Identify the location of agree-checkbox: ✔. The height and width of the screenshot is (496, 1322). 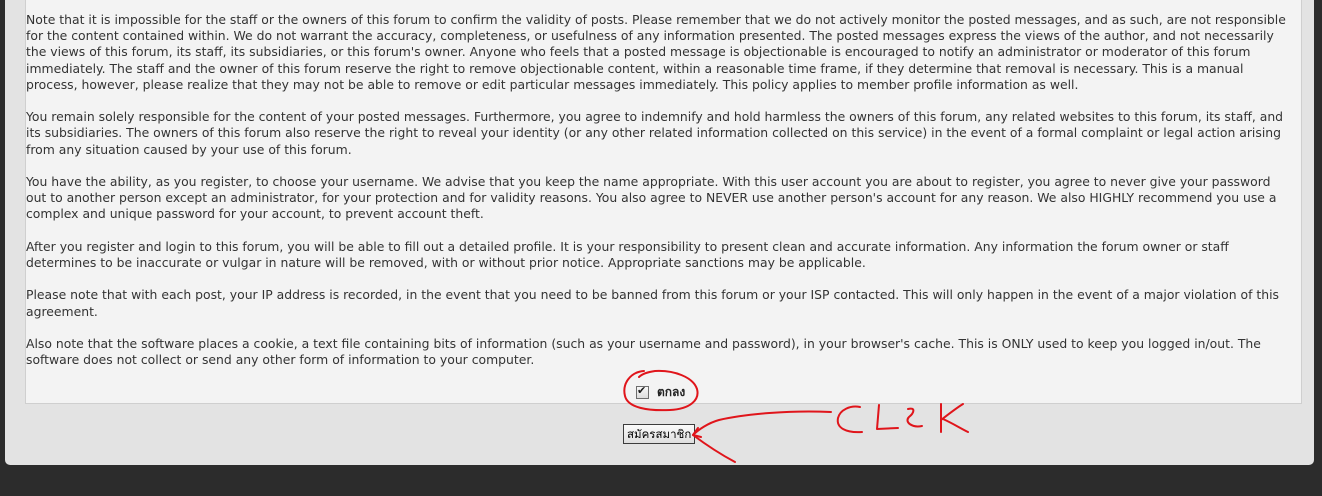
(642, 391).